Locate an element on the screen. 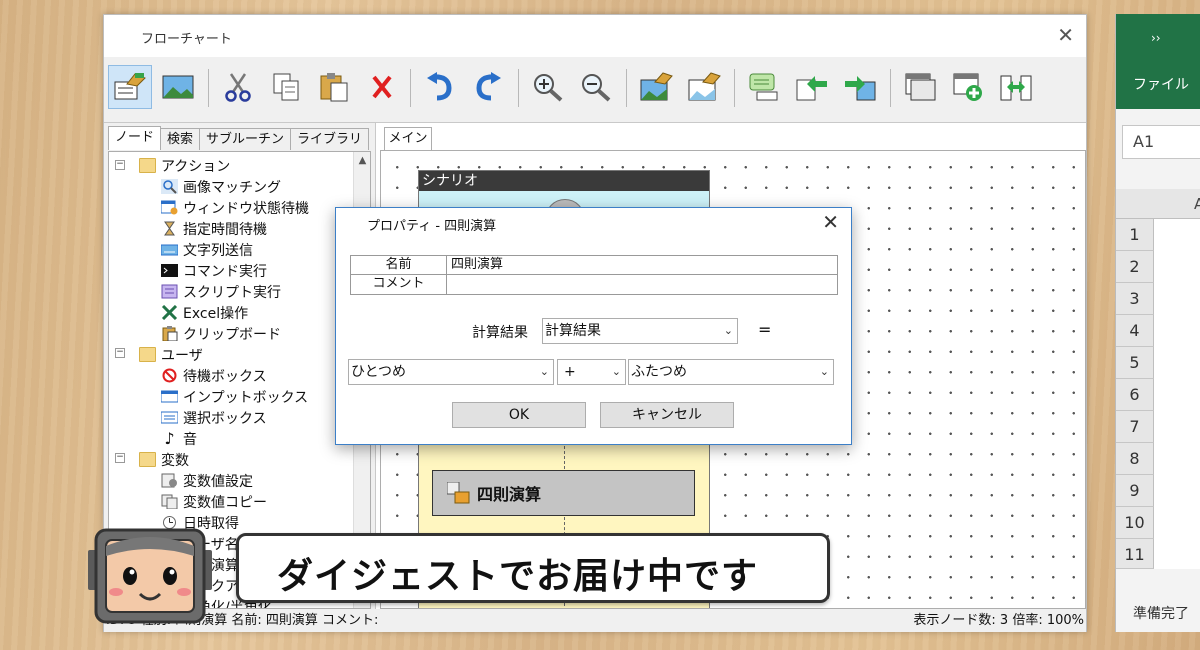  export-icon is located at coordinates (860, 88).